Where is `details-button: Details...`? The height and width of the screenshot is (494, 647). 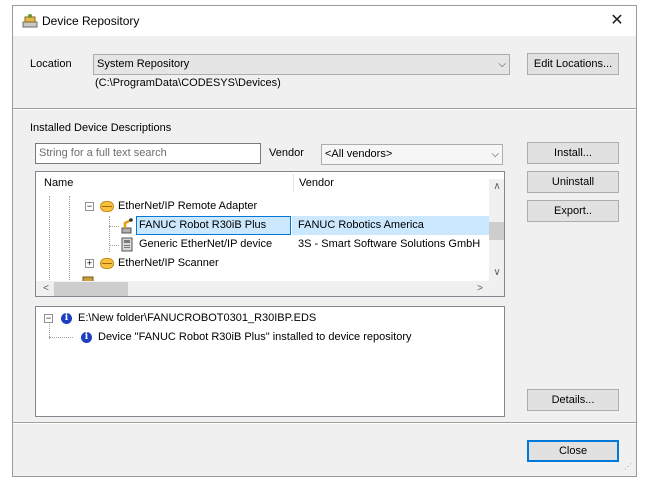
details-button: Details... is located at coordinates (573, 400).